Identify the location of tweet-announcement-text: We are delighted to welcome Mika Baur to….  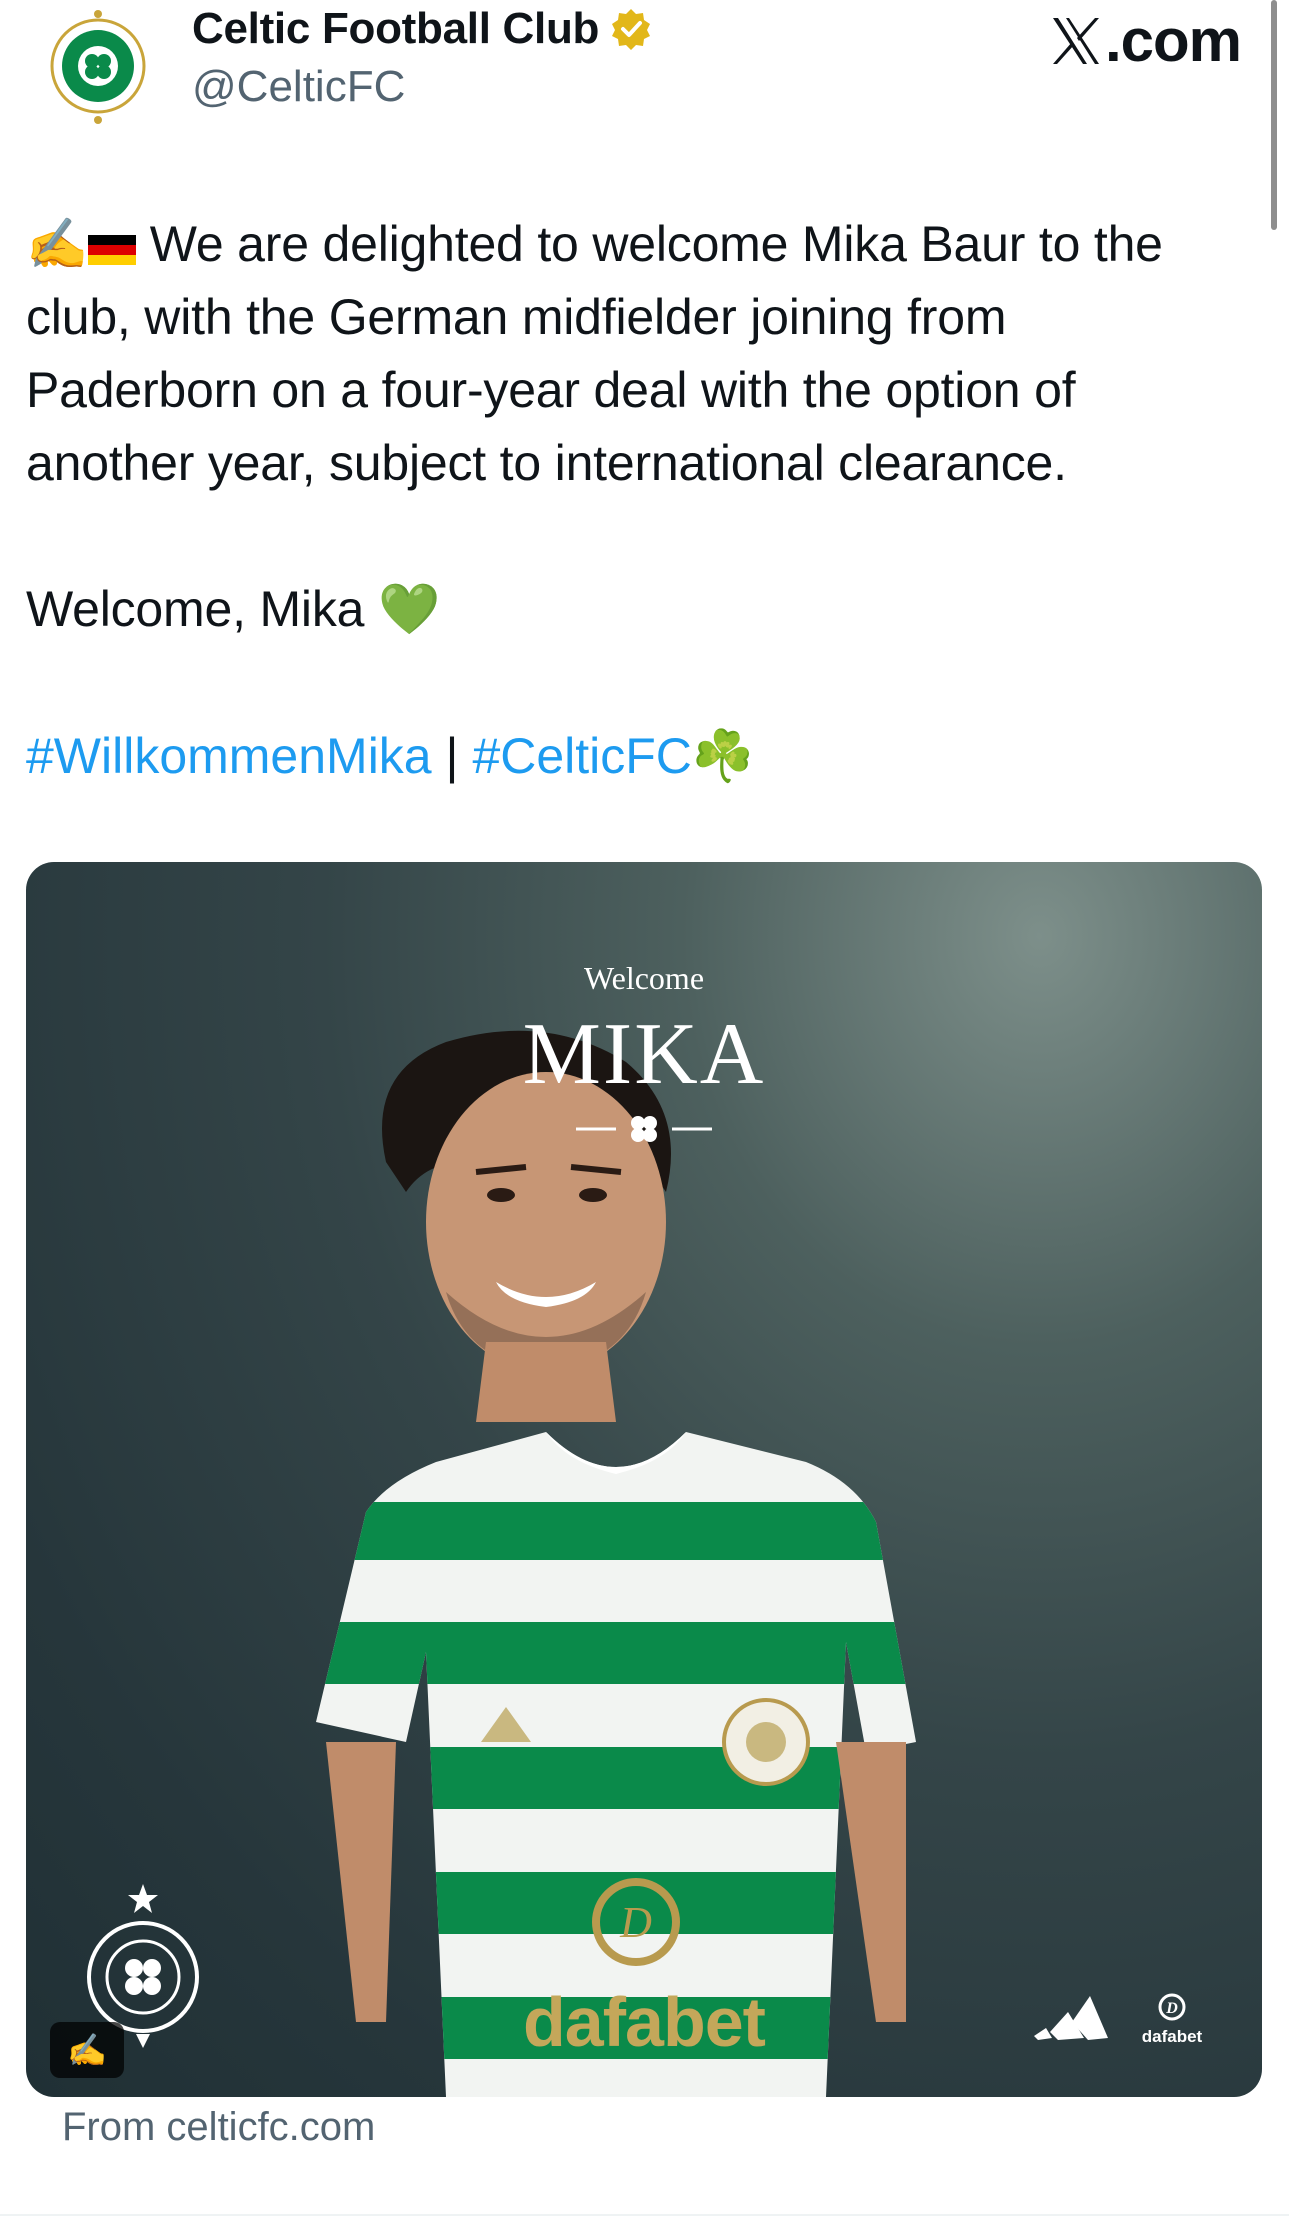
(594, 353).